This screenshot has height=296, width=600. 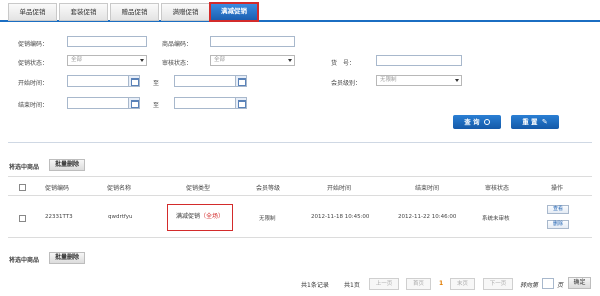 What do you see at coordinates (32, 12) in the screenshot?
I see `tab-single-promo: 单品促销` at bounding box center [32, 12].